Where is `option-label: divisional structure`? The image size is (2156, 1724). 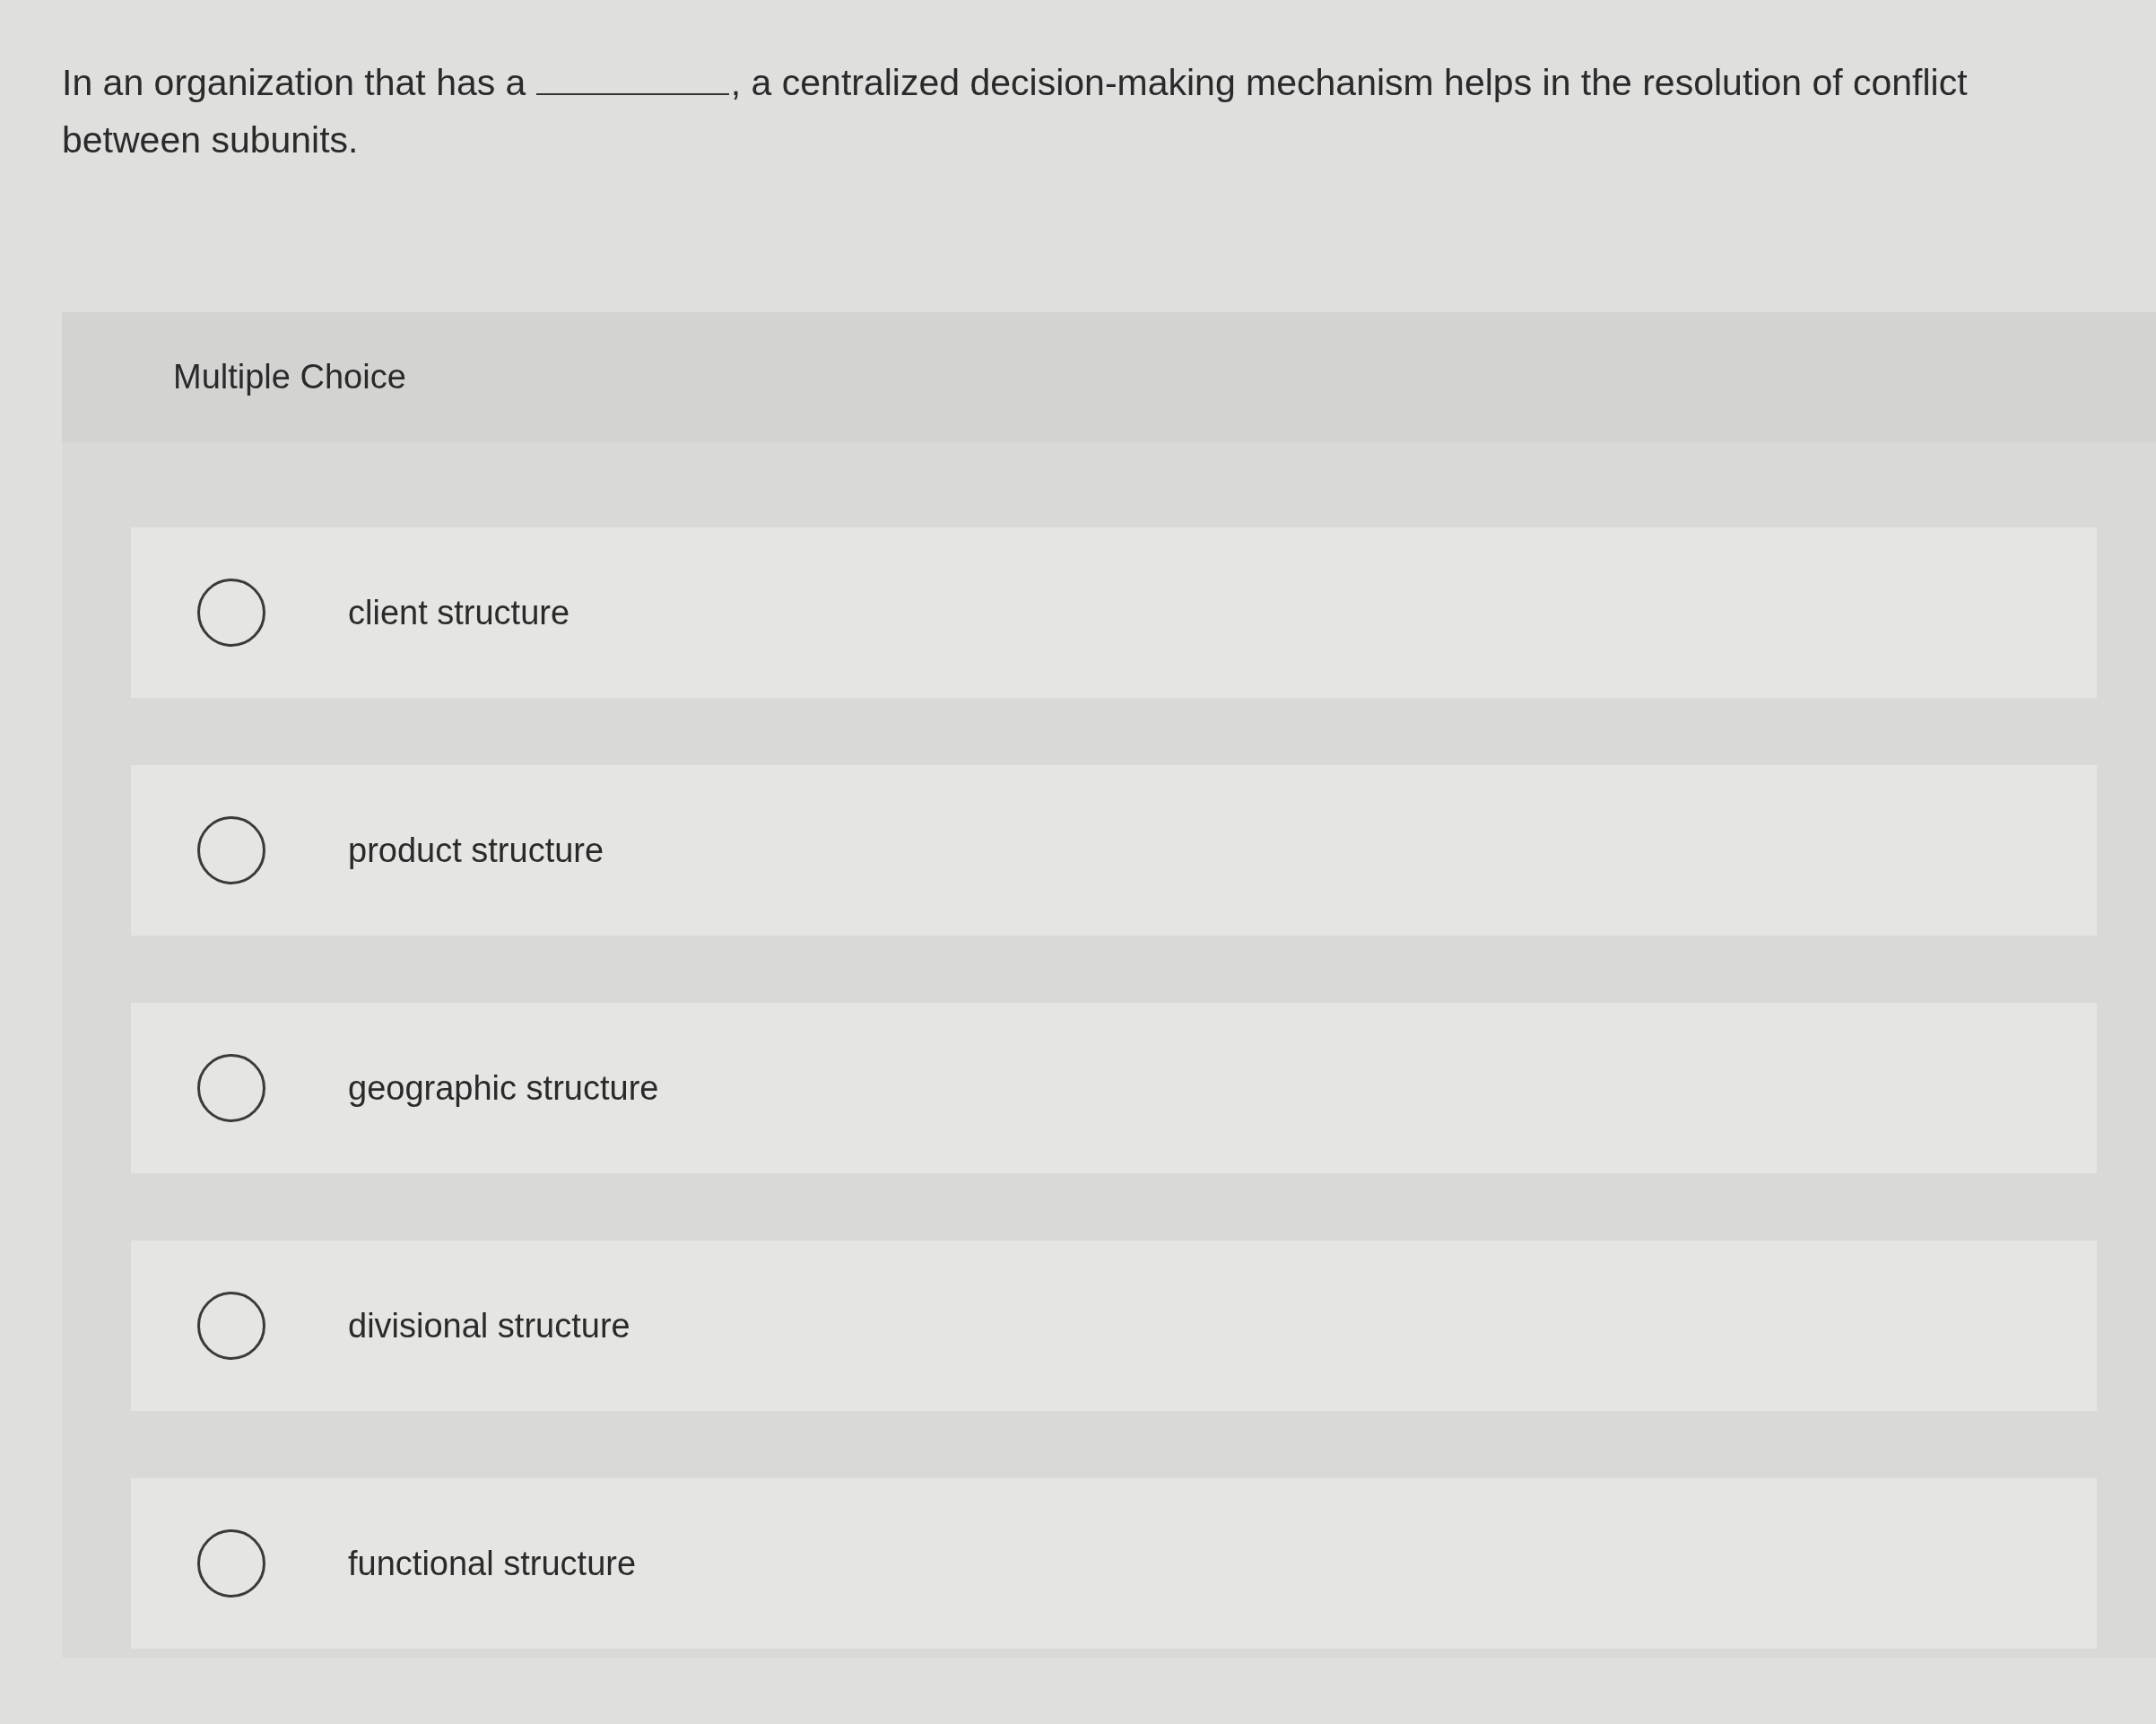
option-label: divisional structure is located at coordinates (489, 1325).